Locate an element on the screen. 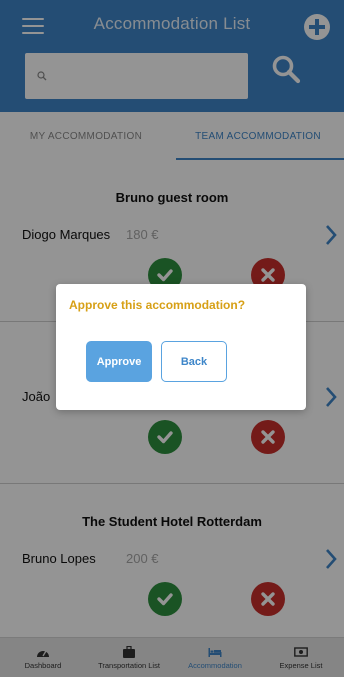  approve-button: Approve is located at coordinates (119, 361).